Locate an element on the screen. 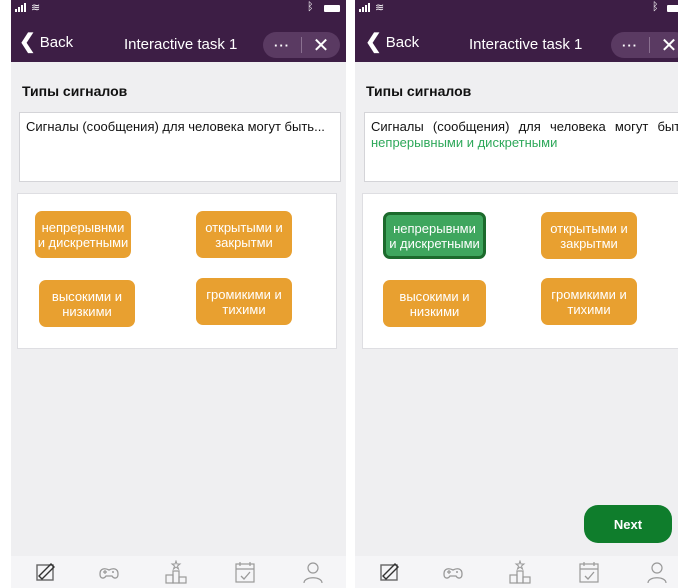  next-button: Next is located at coordinates (628, 524).